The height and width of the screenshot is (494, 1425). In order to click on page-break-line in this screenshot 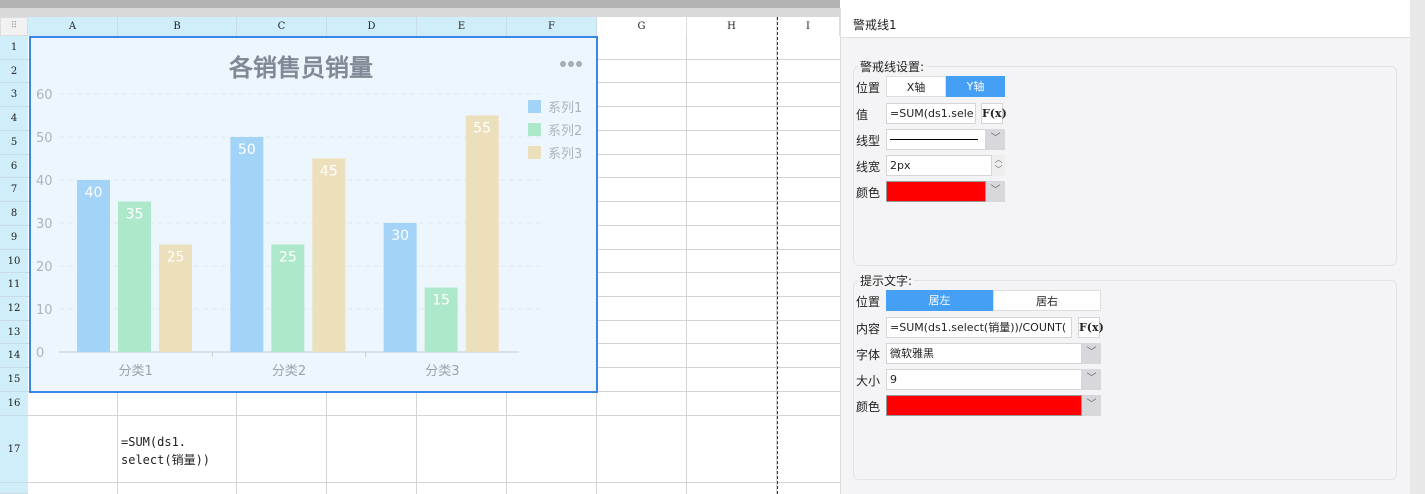, I will do `click(777, 255)`.